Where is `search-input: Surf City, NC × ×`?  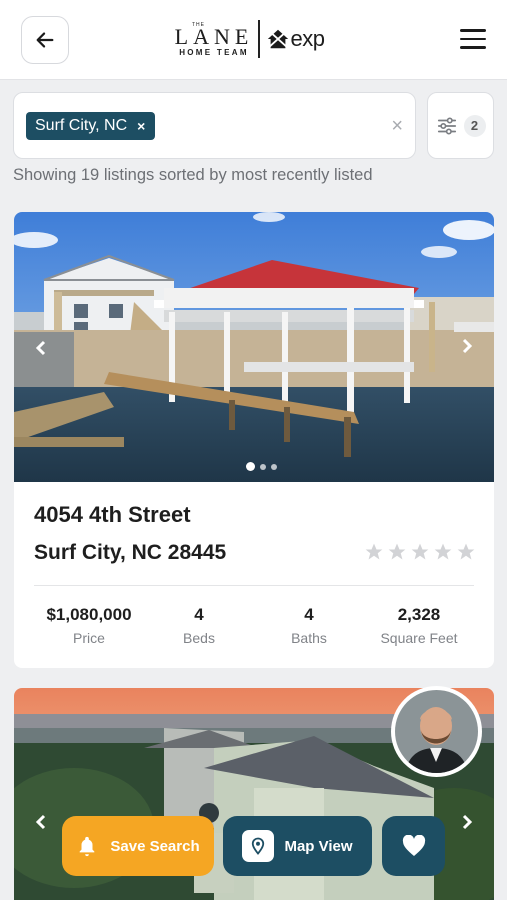 search-input: Surf City, NC × × is located at coordinates (214, 125).